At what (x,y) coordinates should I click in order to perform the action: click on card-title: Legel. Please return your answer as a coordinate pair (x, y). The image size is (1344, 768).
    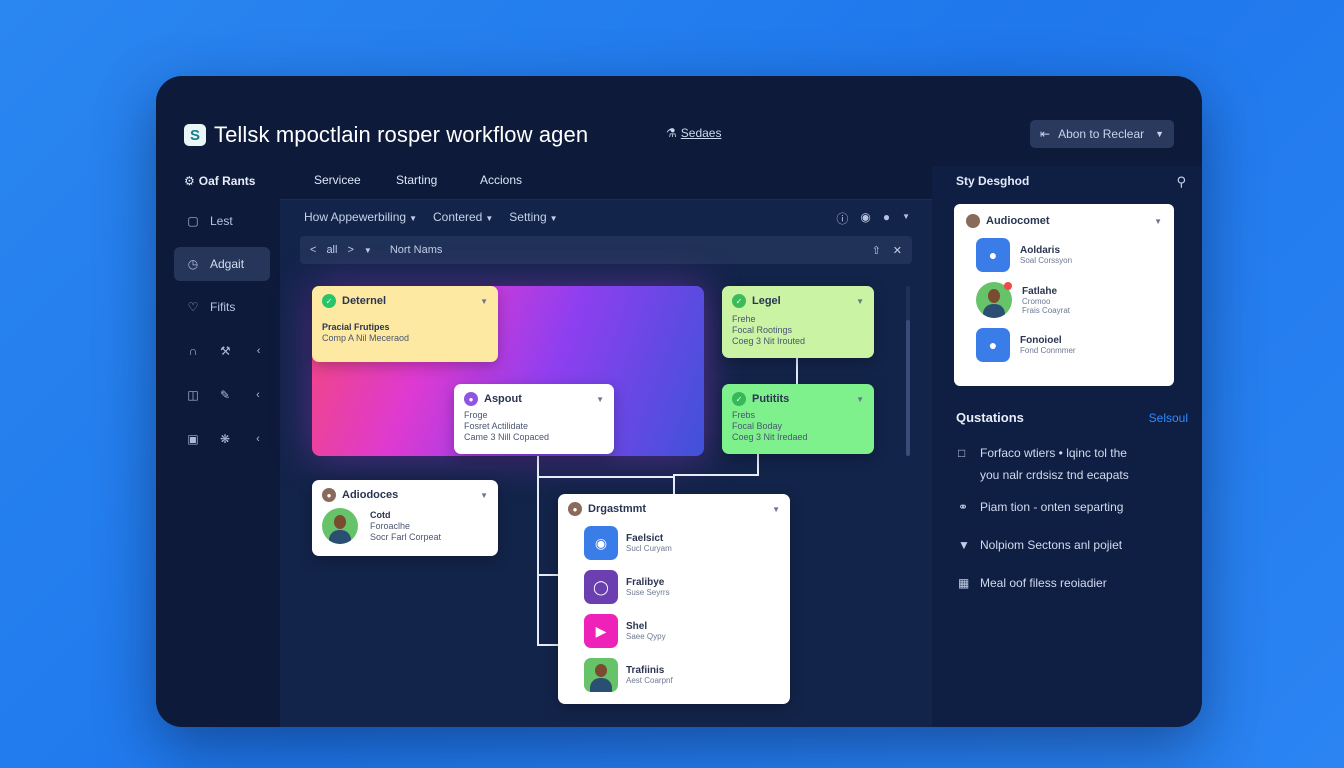
    Looking at the image, I should click on (766, 301).